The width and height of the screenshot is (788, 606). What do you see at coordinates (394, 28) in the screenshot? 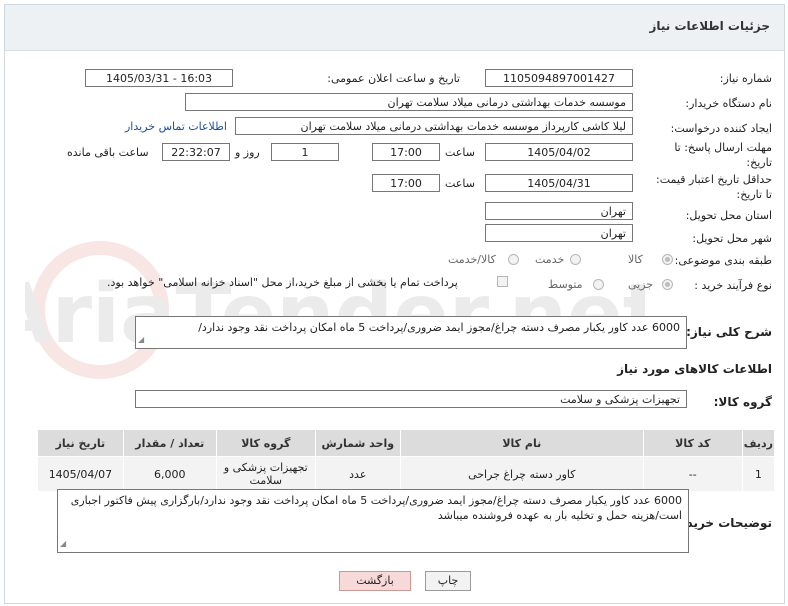
I see `panel-header: جزئیات اطلاعات نیاز` at bounding box center [394, 28].